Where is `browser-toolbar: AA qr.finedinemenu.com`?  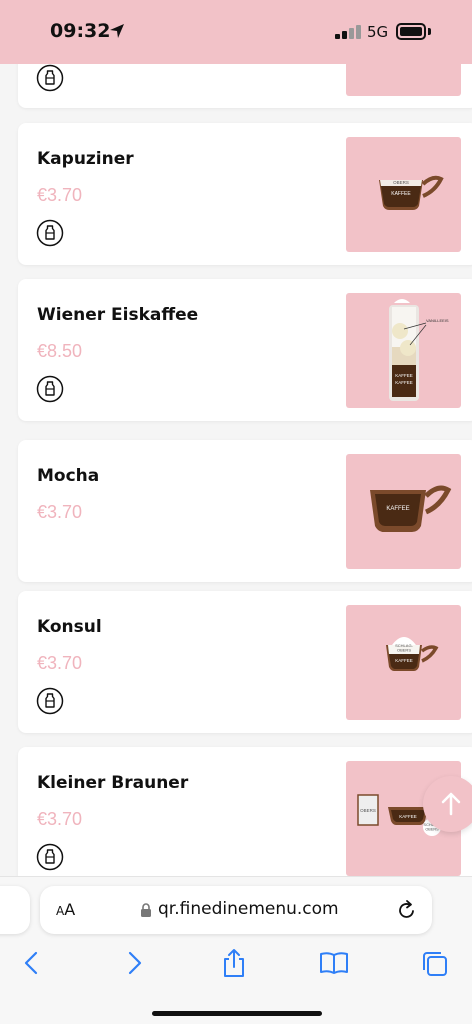
browser-toolbar: AA qr.finedinemenu.com is located at coordinates (236, 950).